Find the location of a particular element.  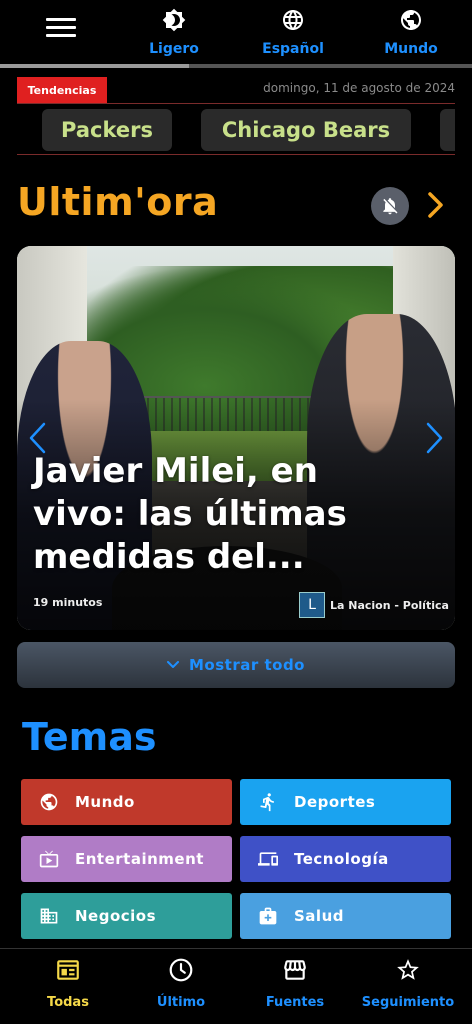

devices-icon is located at coordinates (268, 859).